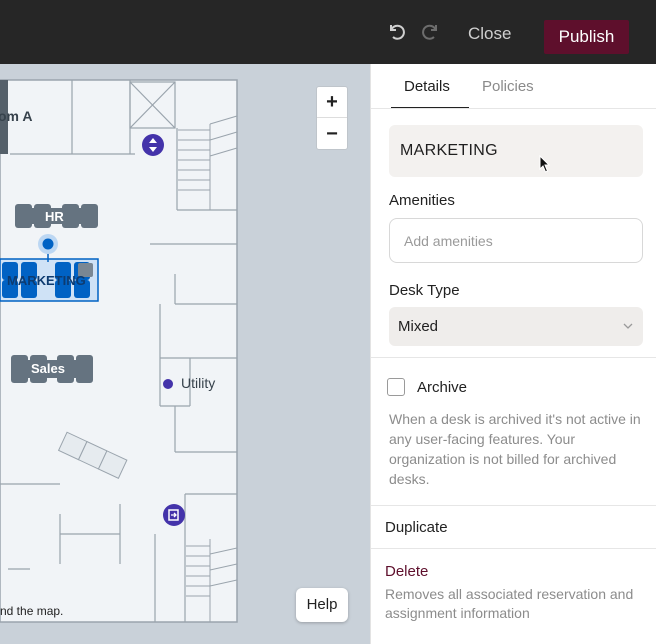 This screenshot has height=644, width=656. I want to click on desk-name-input, so click(516, 151).